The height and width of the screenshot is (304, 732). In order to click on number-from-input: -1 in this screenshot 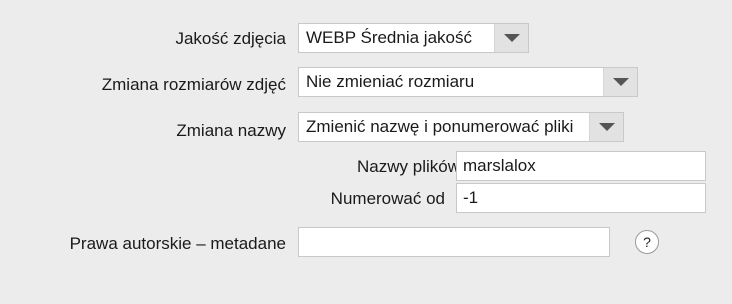, I will do `click(581, 198)`.